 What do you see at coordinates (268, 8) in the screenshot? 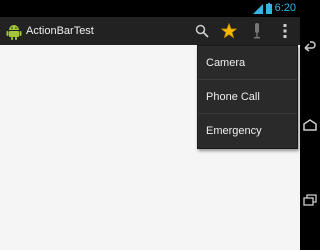
I see `battery-icon` at bounding box center [268, 8].